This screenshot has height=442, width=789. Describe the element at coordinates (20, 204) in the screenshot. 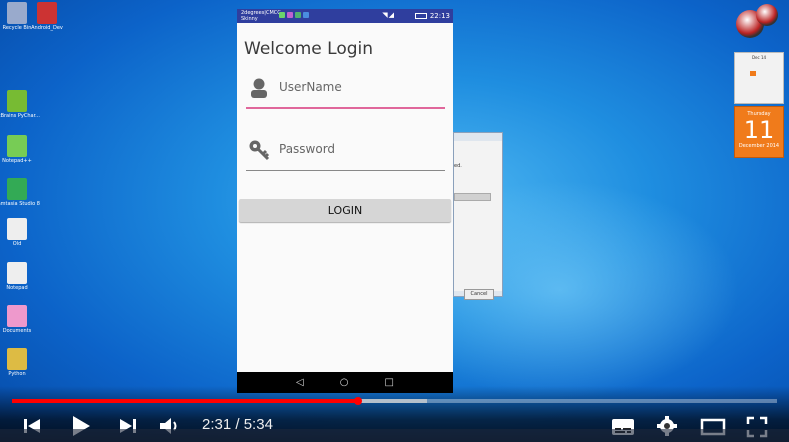

I see `desktop-icon-label: Camtasia Studio 8` at that location.